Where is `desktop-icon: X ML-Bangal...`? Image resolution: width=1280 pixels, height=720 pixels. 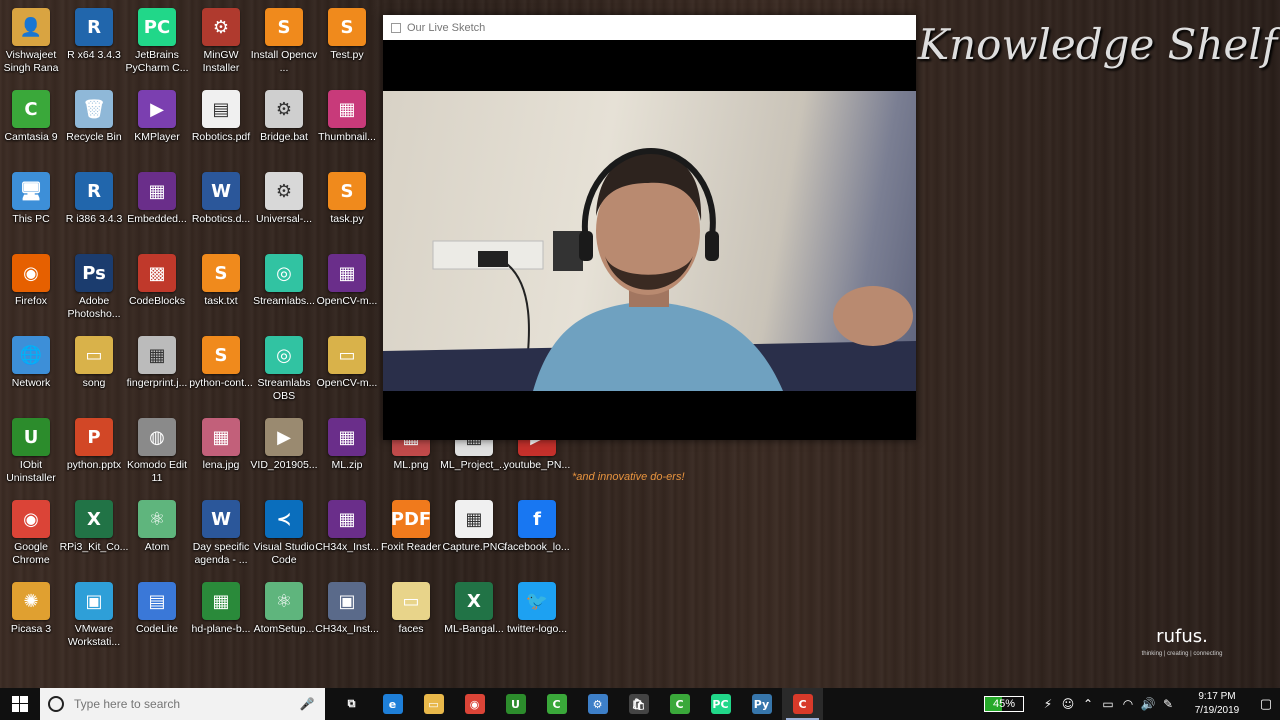 desktop-icon: X ML-Bangal... is located at coordinates (474, 618).